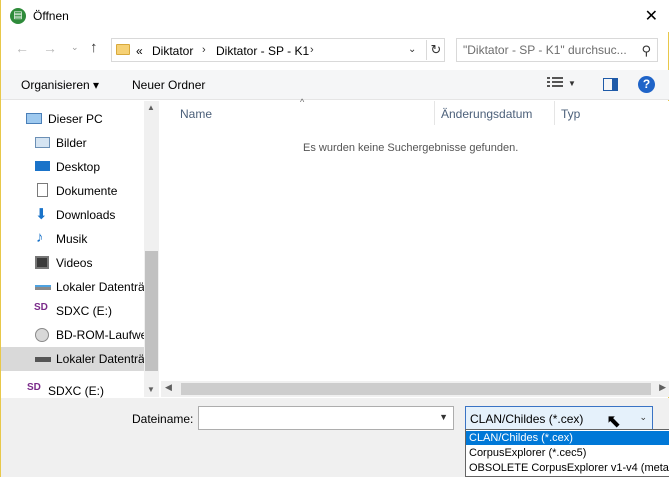 This screenshot has width=669, height=477. Describe the element at coordinates (123, 49) in the screenshot. I see `folder-icon` at that location.